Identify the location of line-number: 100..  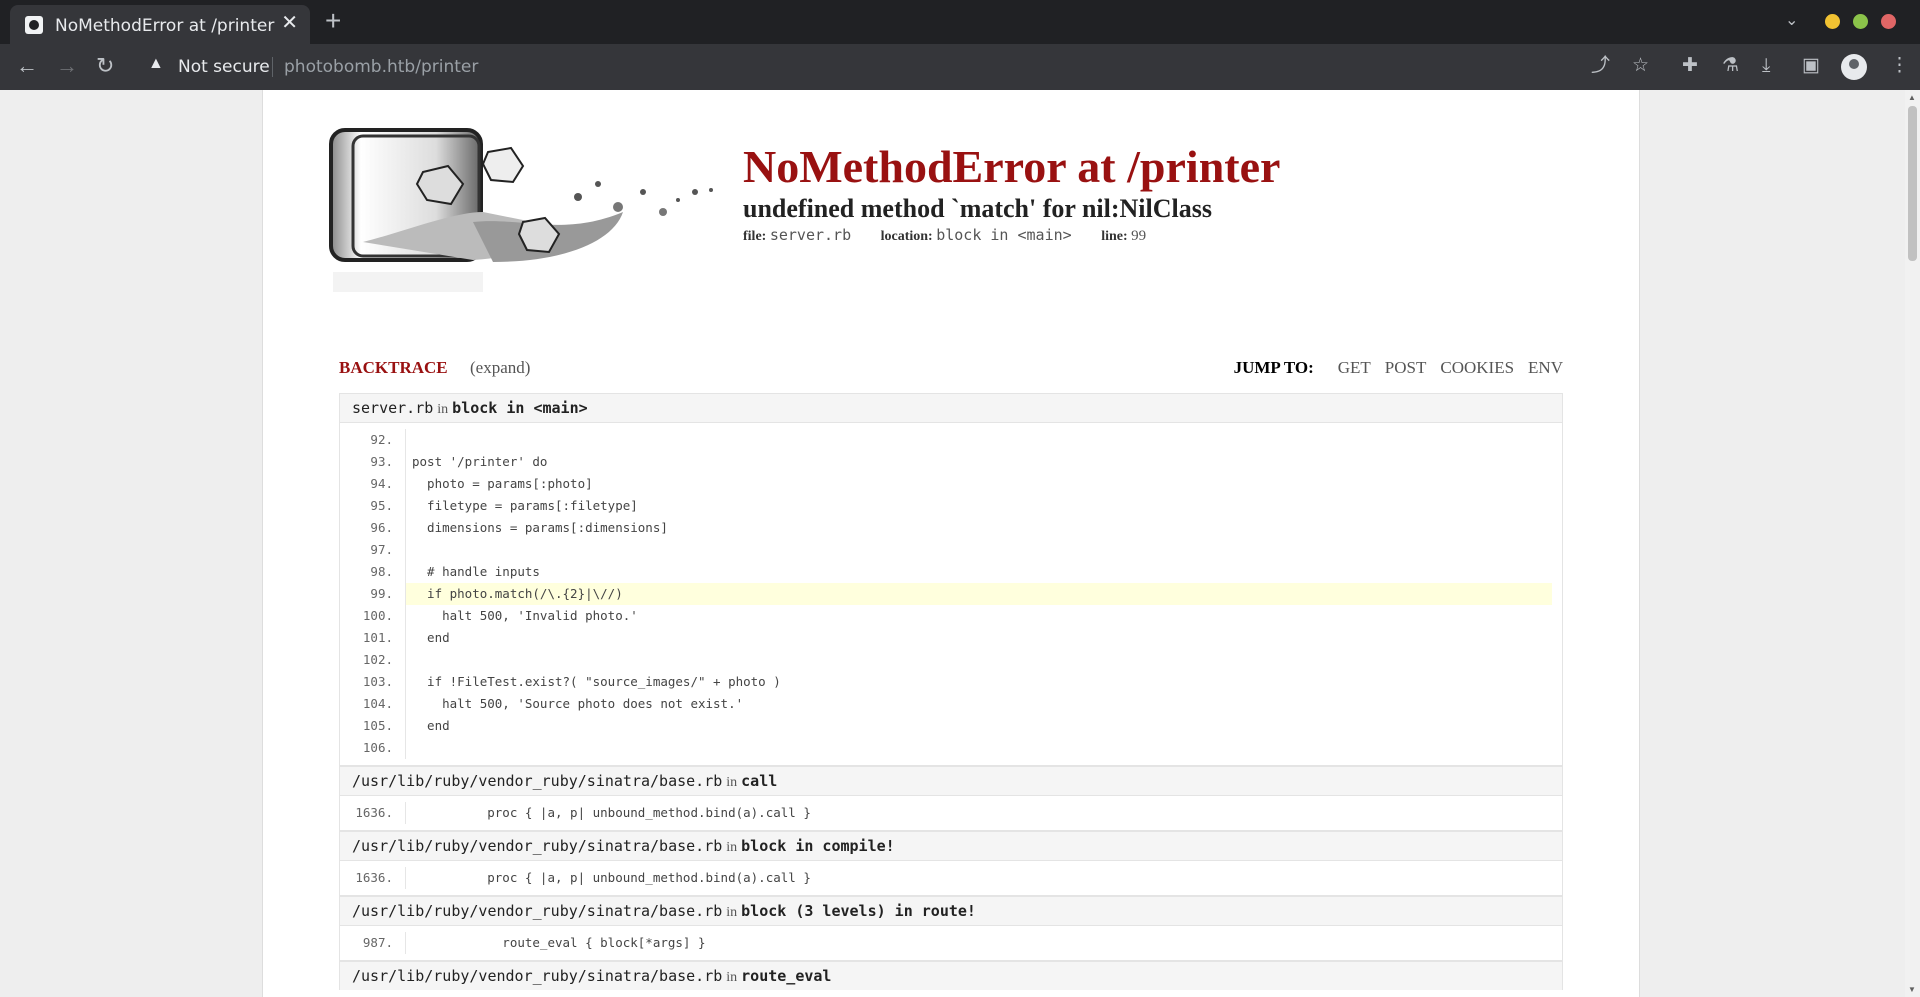
(377, 615).